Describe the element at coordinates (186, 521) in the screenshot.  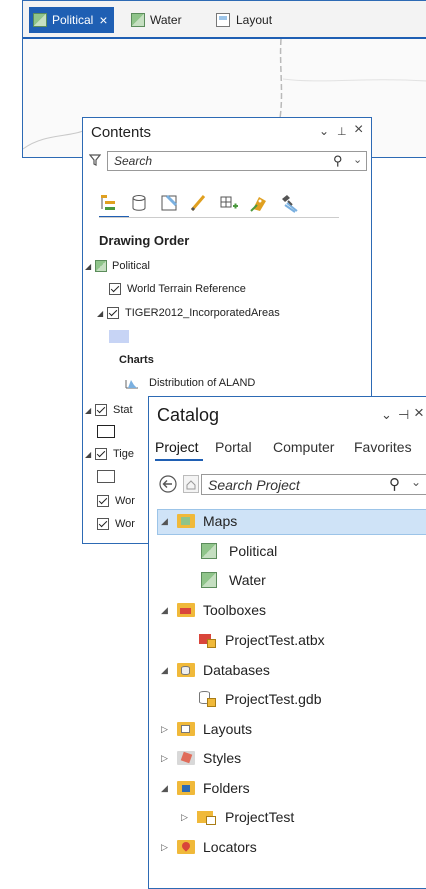
I see `maps-folder-icon` at that location.